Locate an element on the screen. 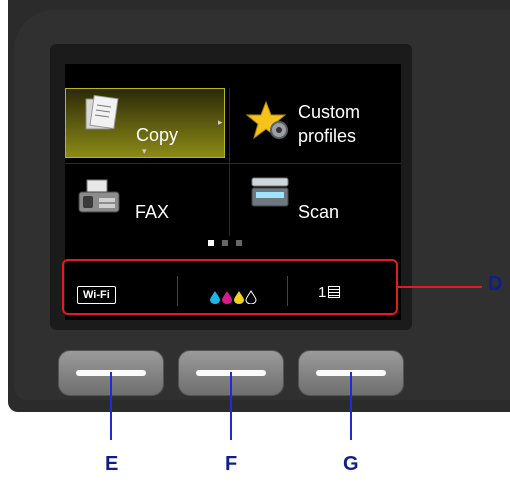  status-bar-highlight is located at coordinates (230, 287).